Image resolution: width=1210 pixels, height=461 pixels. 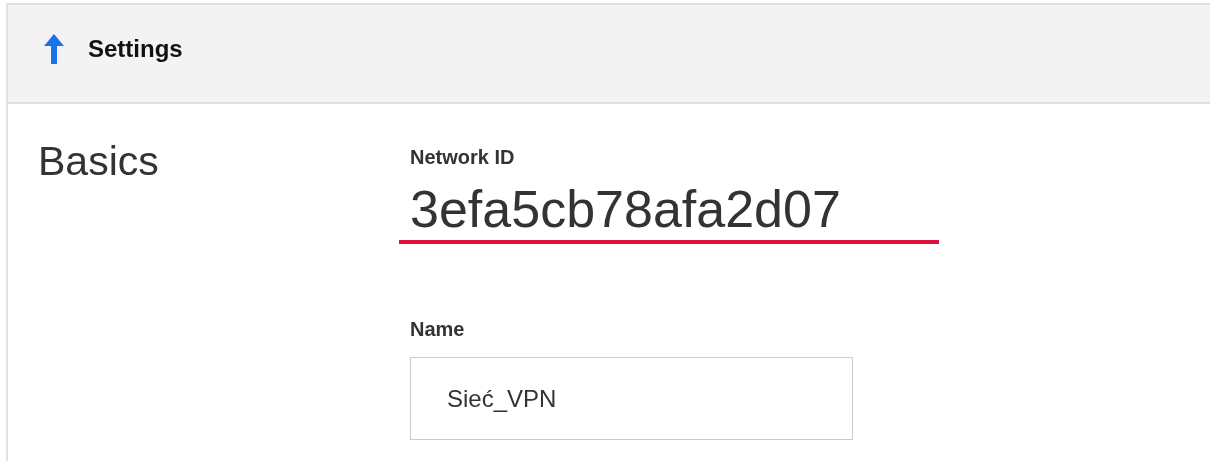 What do you see at coordinates (437, 330) in the screenshot?
I see `field-label: Name` at bounding box center [437, 330].